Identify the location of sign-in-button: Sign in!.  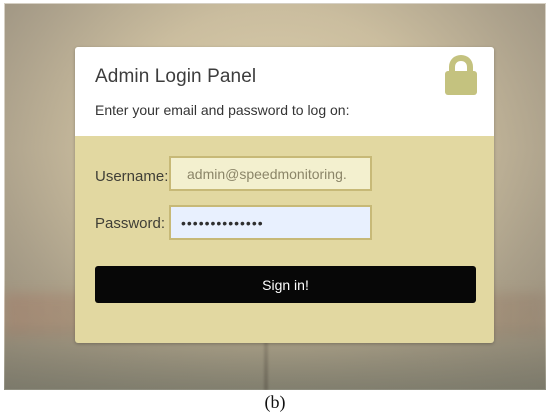
(285, 284).